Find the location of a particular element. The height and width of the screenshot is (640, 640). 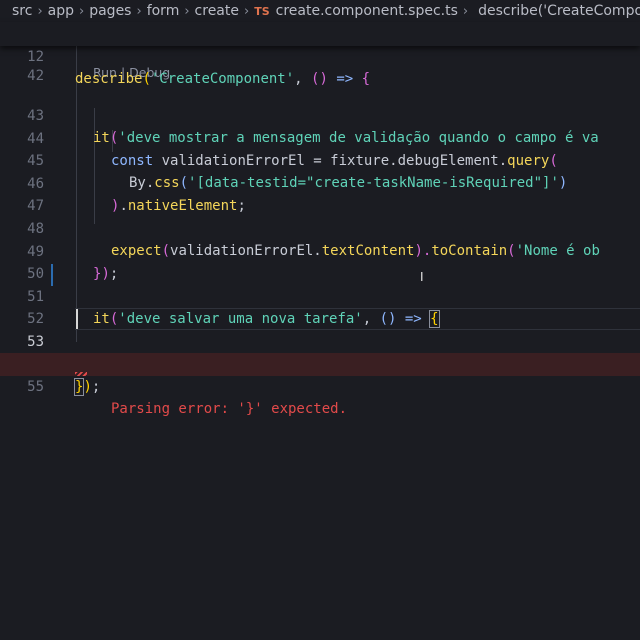

code-line: 54 }); is located at coordinates (320, 364).